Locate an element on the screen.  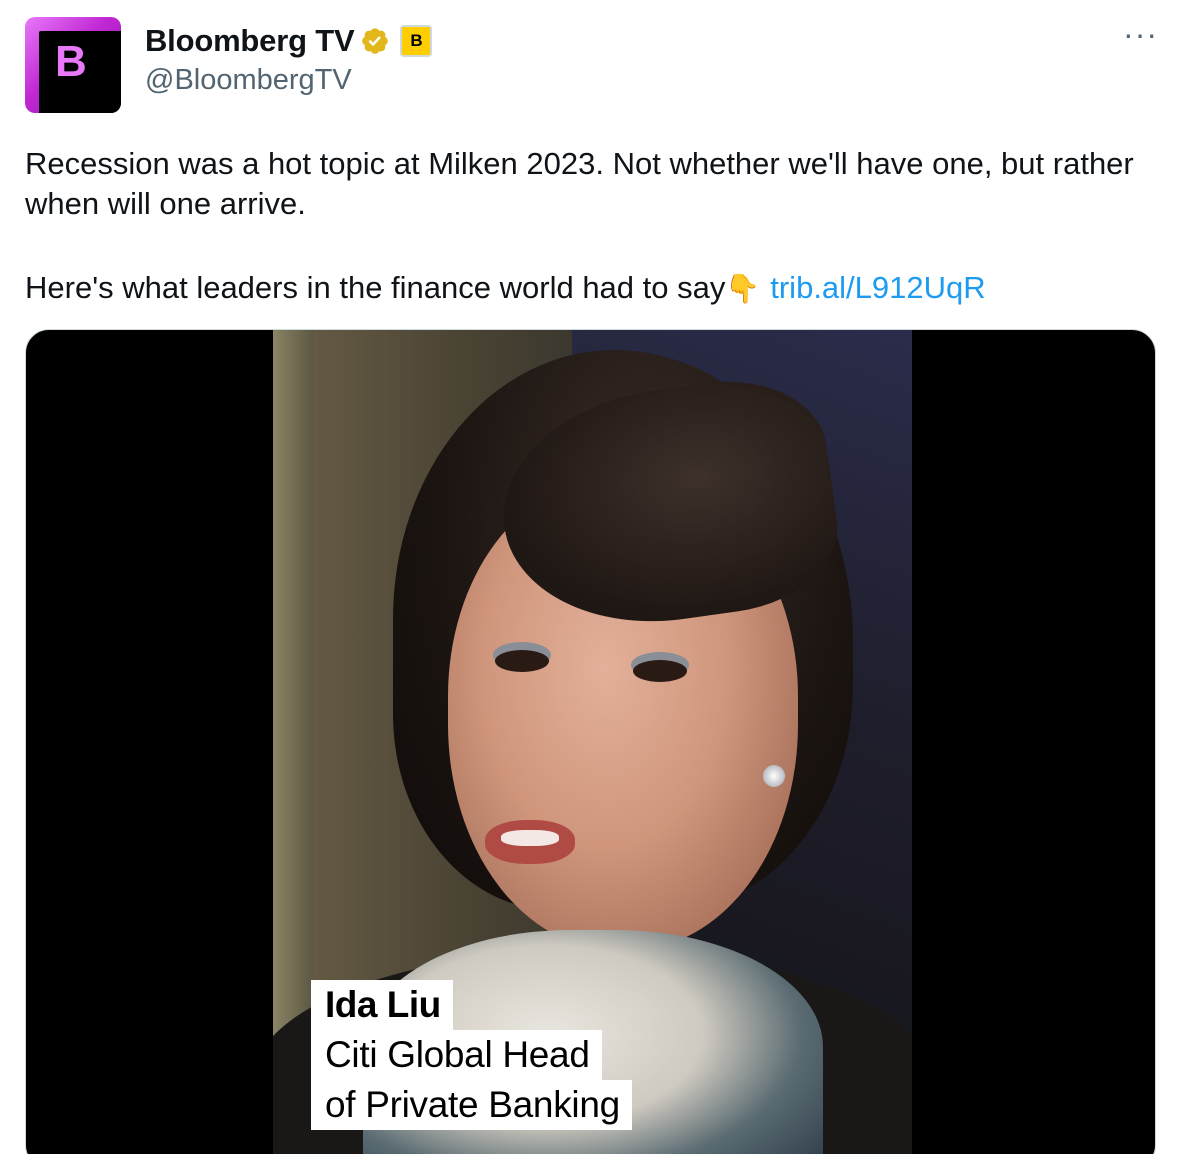
avatar-letter: B is located at coordinates (71, 61).